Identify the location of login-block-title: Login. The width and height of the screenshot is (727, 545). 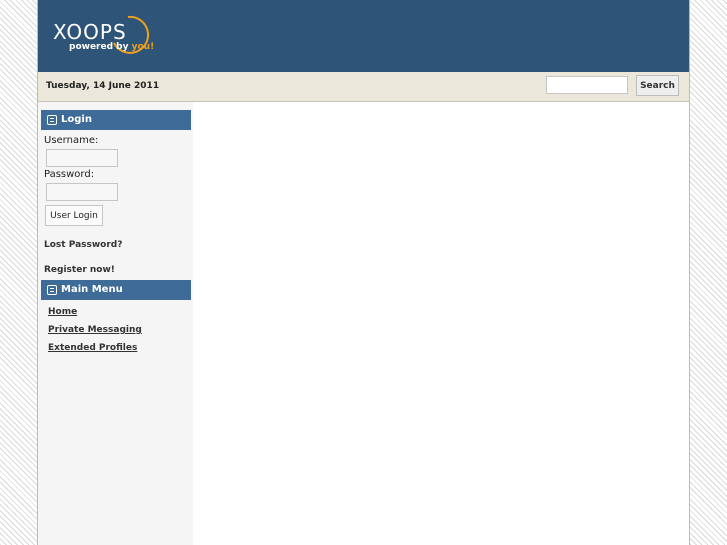
(116, 120).